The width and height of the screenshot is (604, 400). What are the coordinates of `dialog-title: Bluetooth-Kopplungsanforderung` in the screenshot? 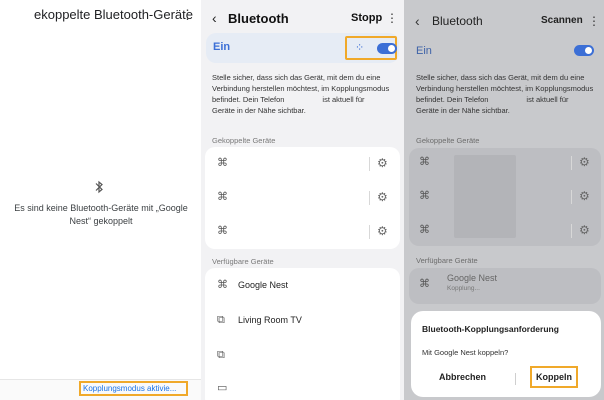 It's located at (490, 329).